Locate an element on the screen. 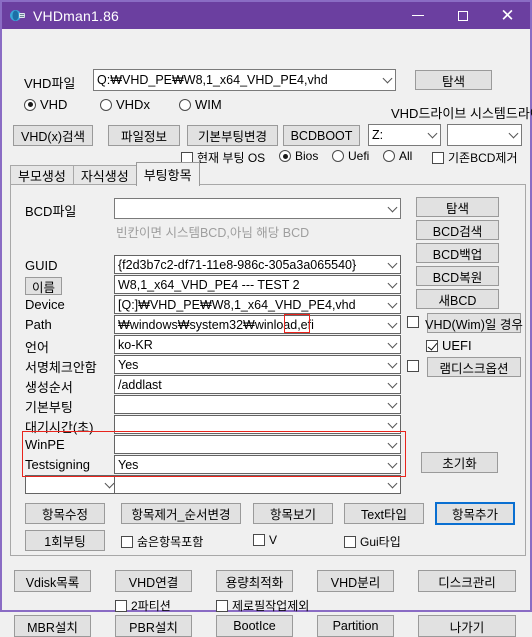 This screenshot has height=637, width=532. remove-existing-bcd-check: 기존BCD제거 is located at coordinates (475, 157).